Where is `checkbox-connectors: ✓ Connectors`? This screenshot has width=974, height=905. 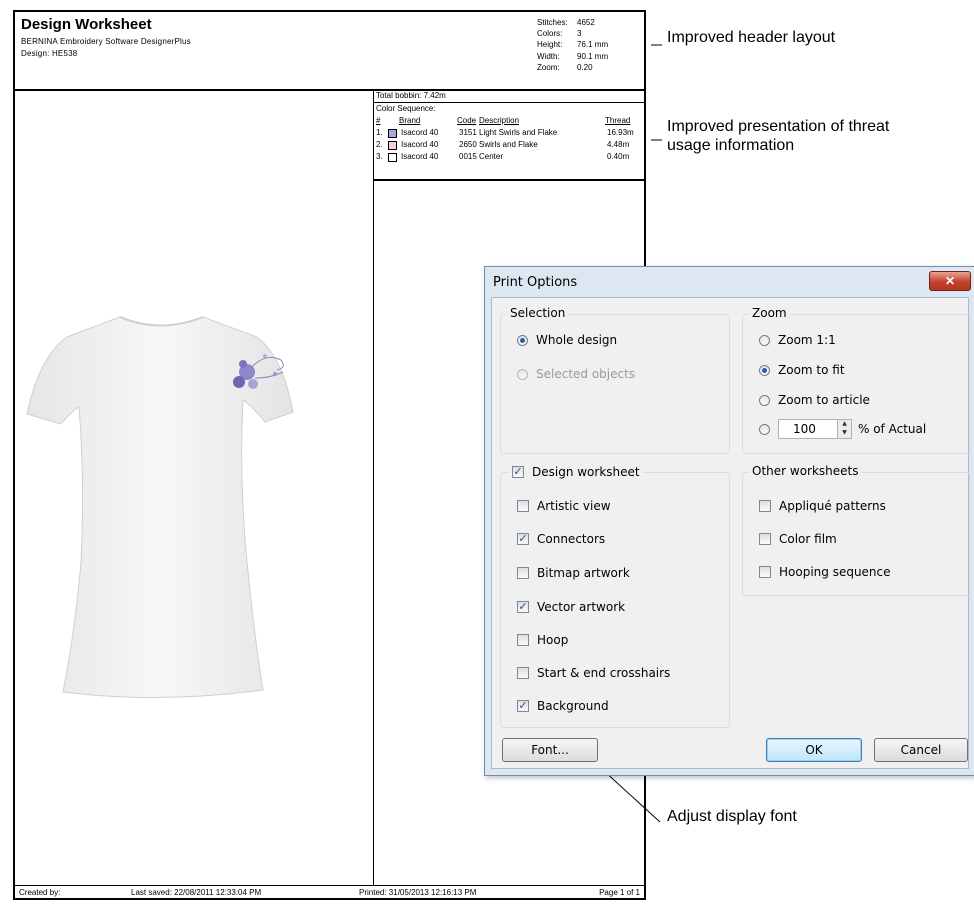
checkbox-connectors: ✓ Connectors is located at coordinates (561, 539).